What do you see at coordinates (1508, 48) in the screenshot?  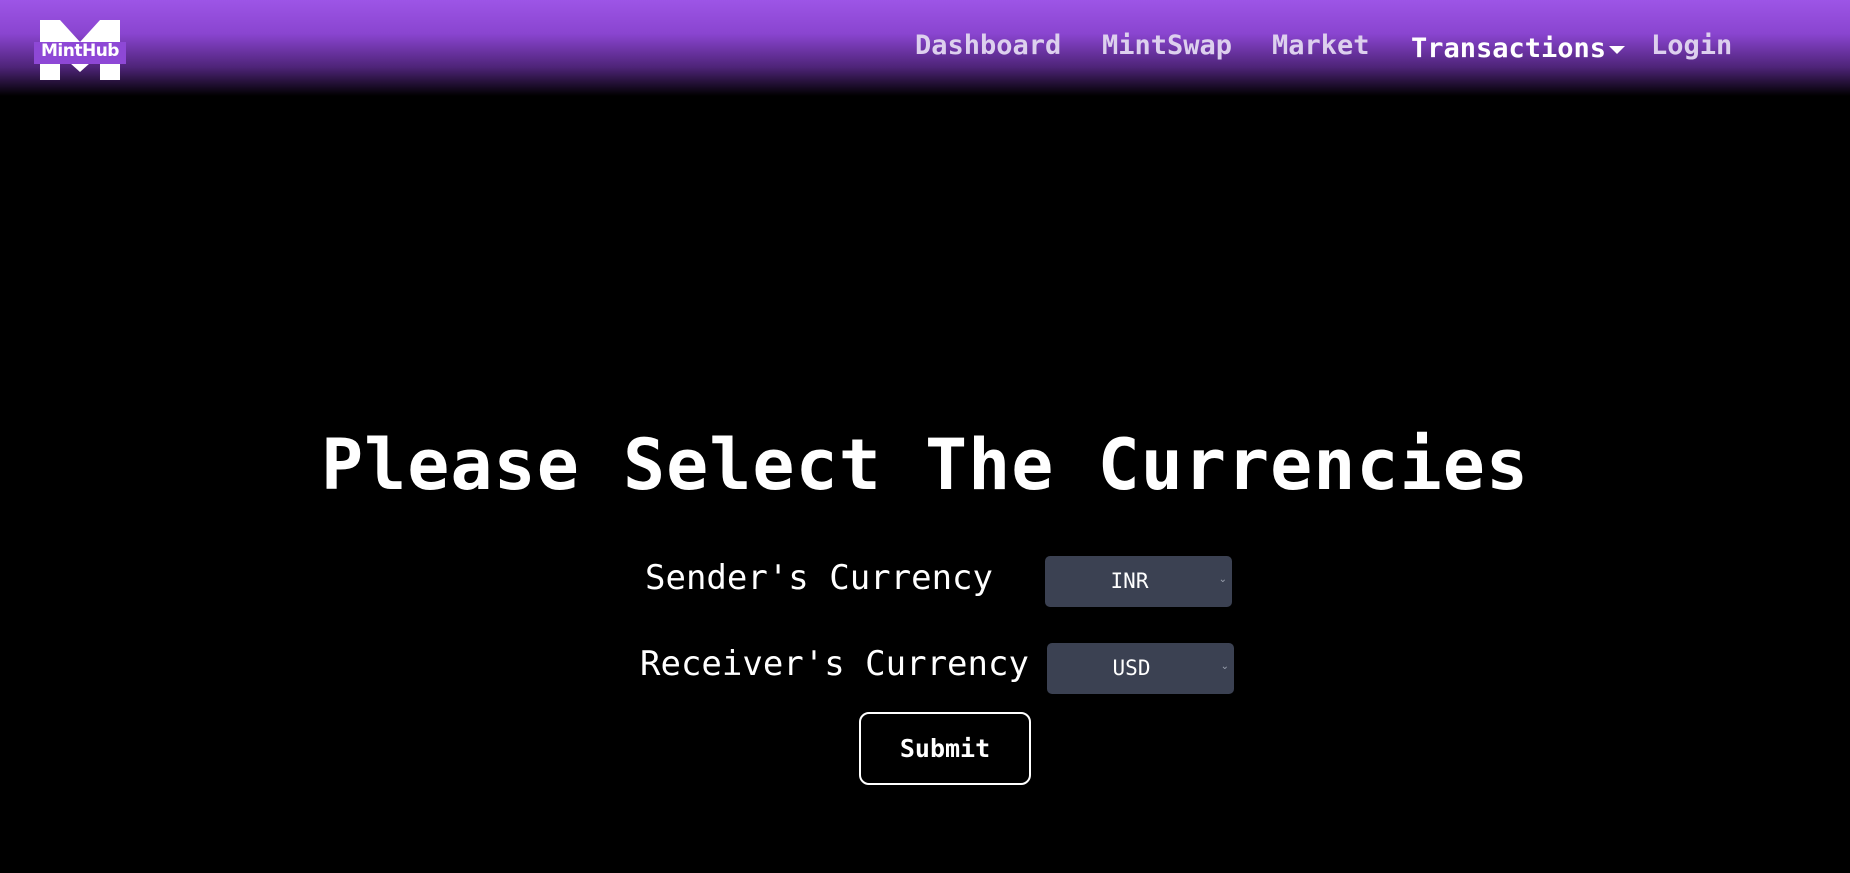 I see `nav-transactions-dropdown: Transactions` at bounding box center [1508, 48].